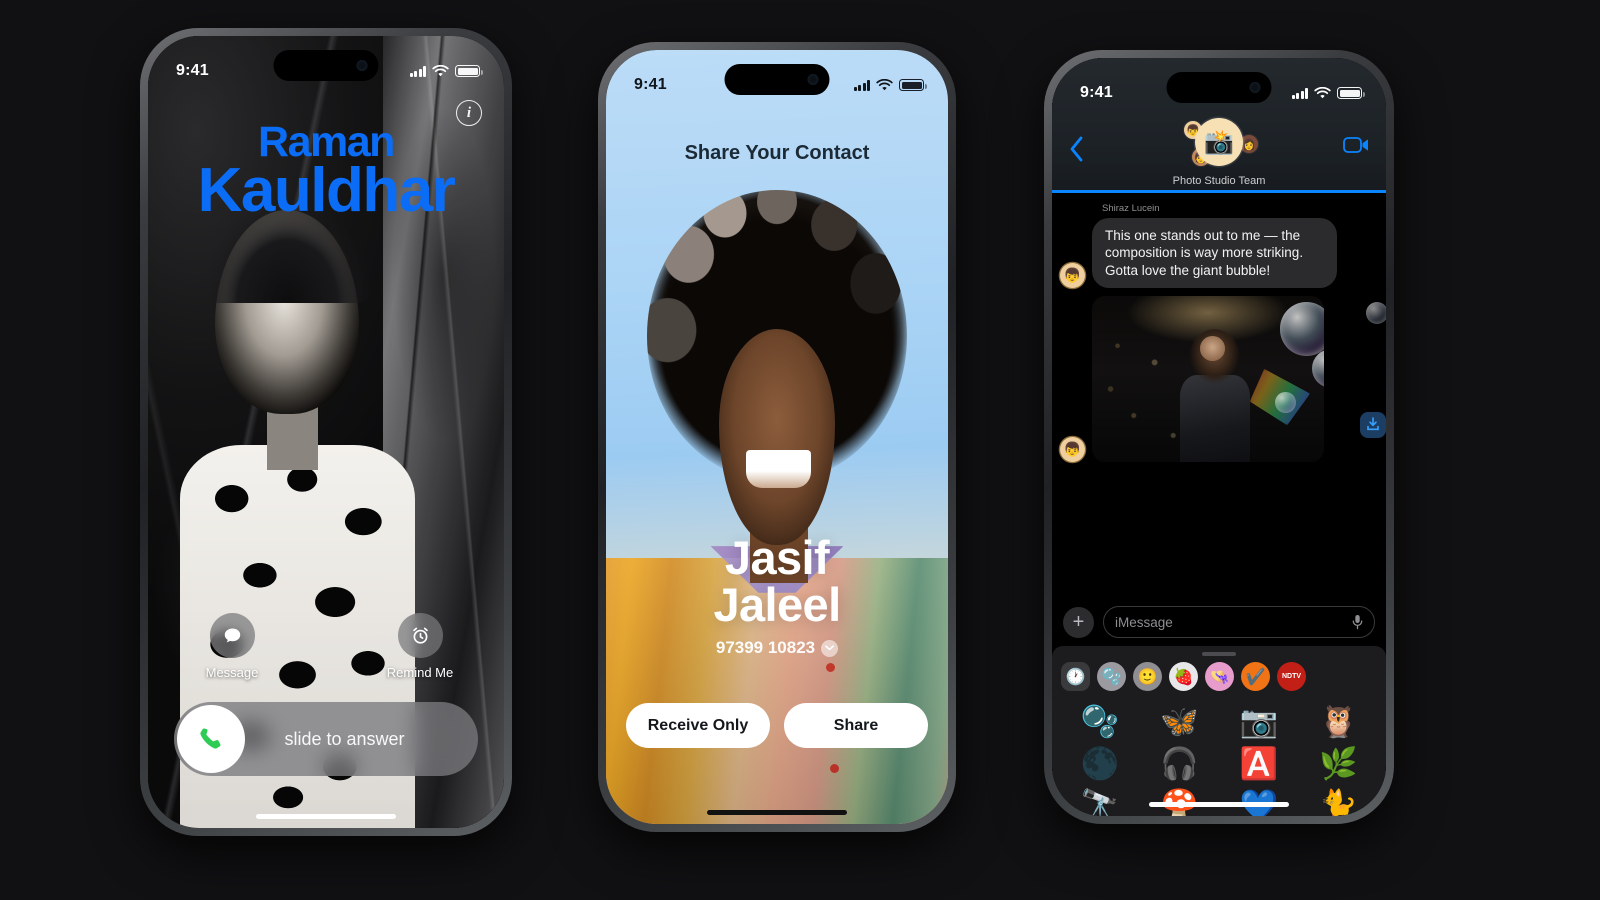  Describe the element at coordinates (777, 725) in the screenshot. I see `share-contact-actions: Receive Only Share` at that location.